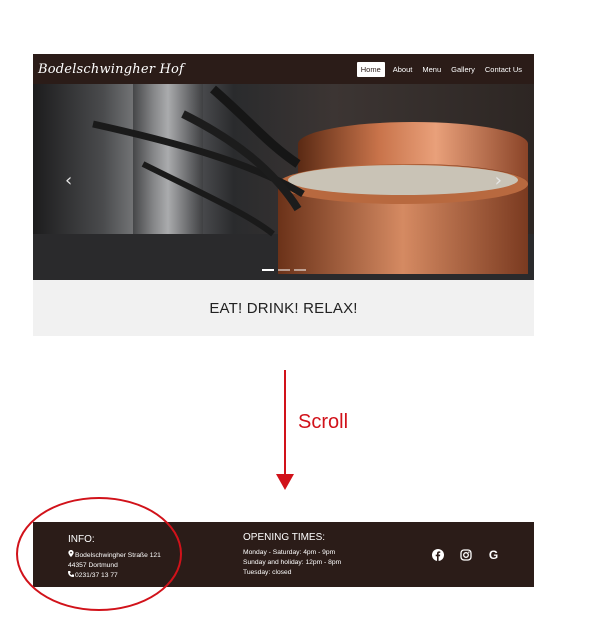 The width and height of the screenshot is (595, 633). I want to click on info-heading: INFO:, so click(81, 539).